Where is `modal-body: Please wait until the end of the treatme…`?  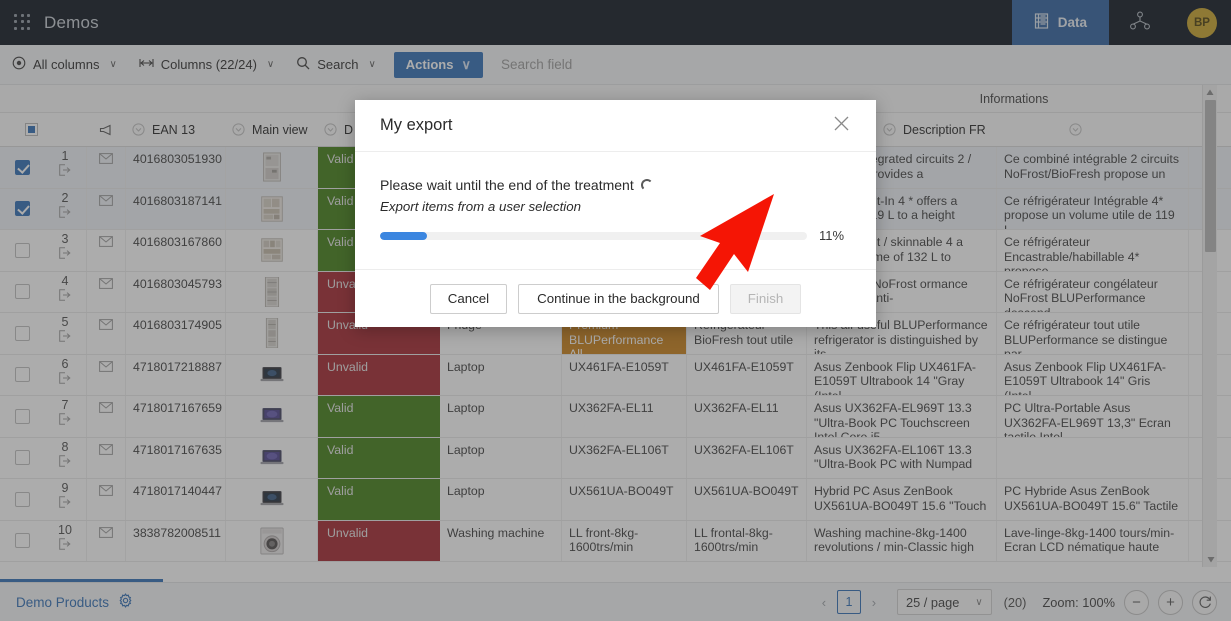
modal-body: Please wait until the end of the treatme… is located at coordinates (615, 210).